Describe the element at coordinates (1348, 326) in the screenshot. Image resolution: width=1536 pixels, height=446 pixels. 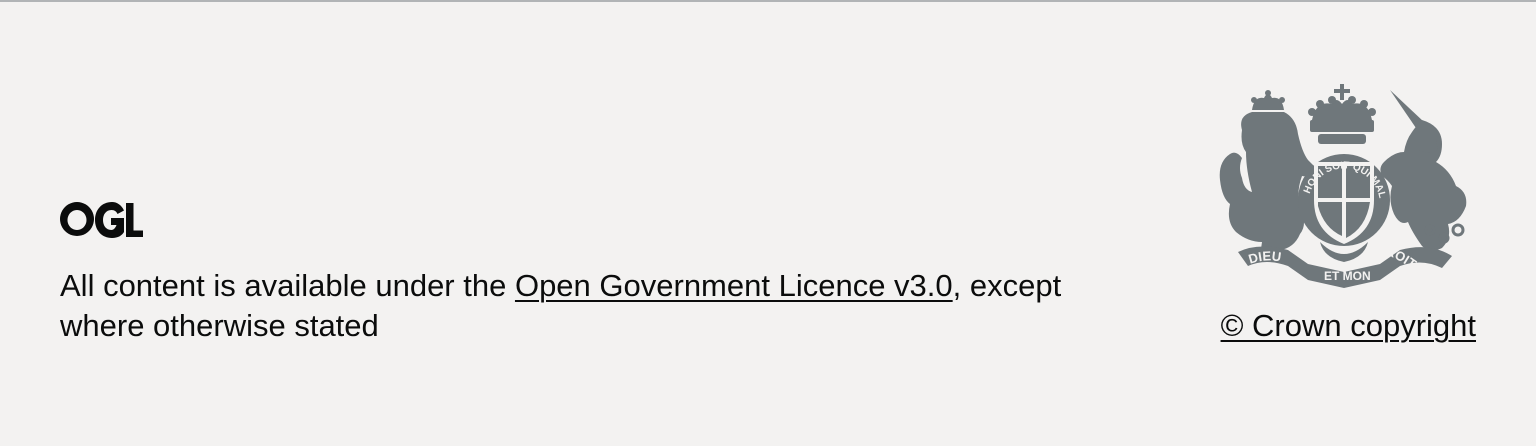
I see `crown-copyright-link: © Crown copyright` at that location.